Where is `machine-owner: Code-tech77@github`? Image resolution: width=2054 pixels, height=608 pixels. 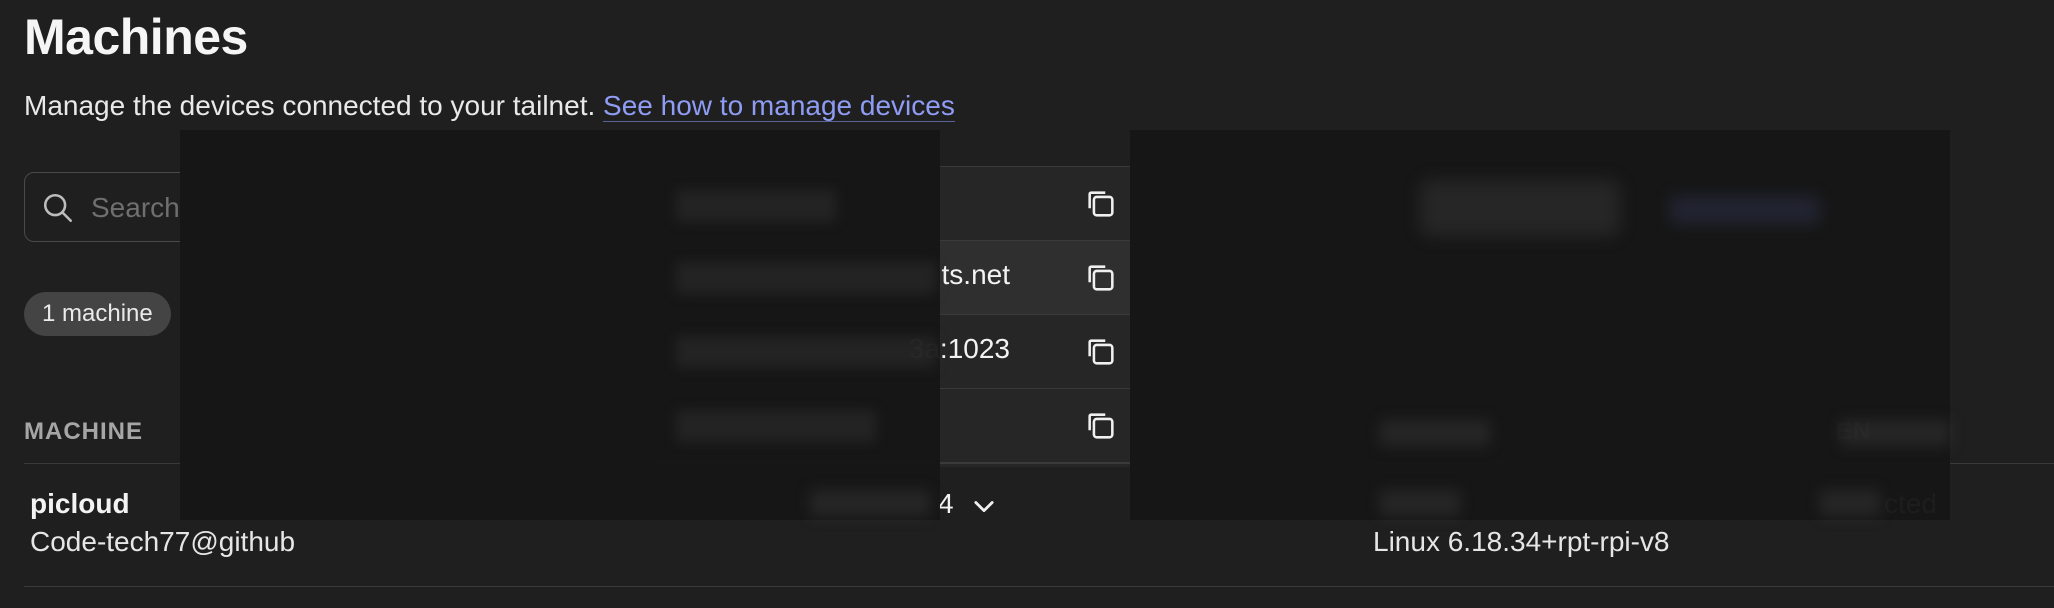
machine-owner: Code-tech77@github is located at coordinates (163, 541).